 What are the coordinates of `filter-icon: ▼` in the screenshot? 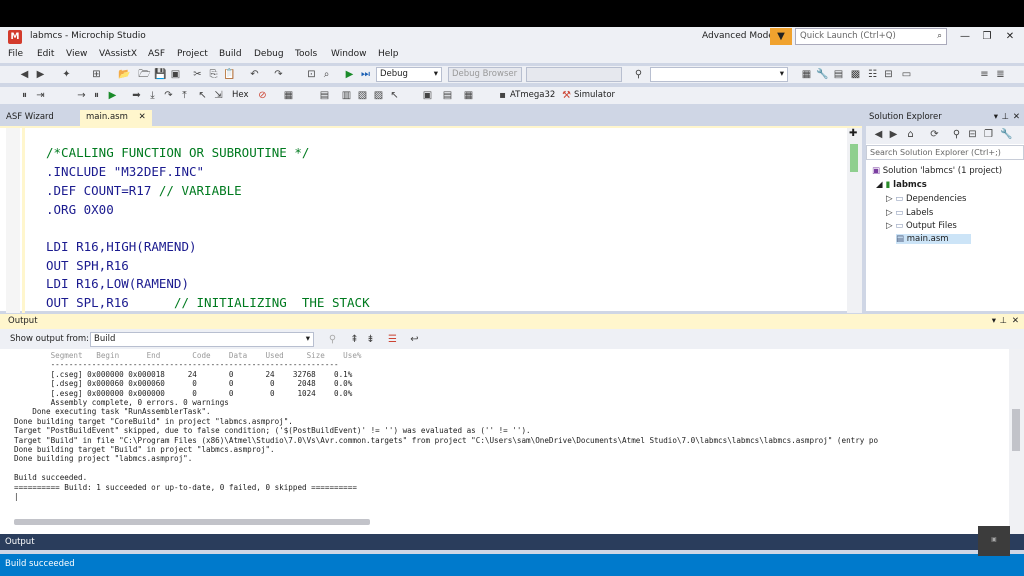 It's located at (781, 36).